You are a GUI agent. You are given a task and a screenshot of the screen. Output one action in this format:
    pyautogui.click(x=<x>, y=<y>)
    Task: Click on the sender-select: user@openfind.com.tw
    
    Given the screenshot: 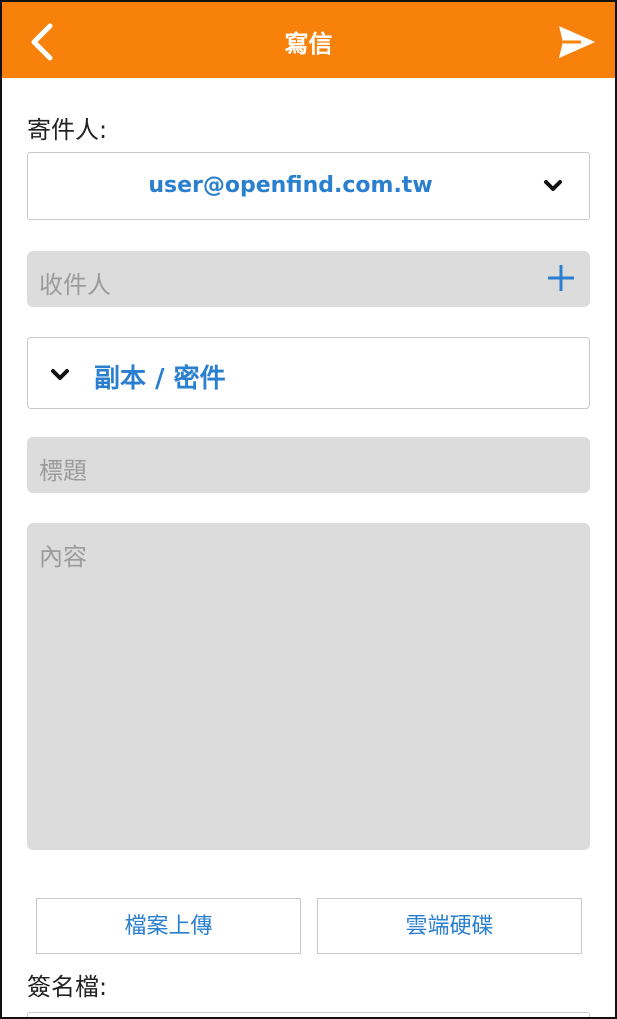 What is the action you would take?
    pyautogui.click(x=308, y=186)
    